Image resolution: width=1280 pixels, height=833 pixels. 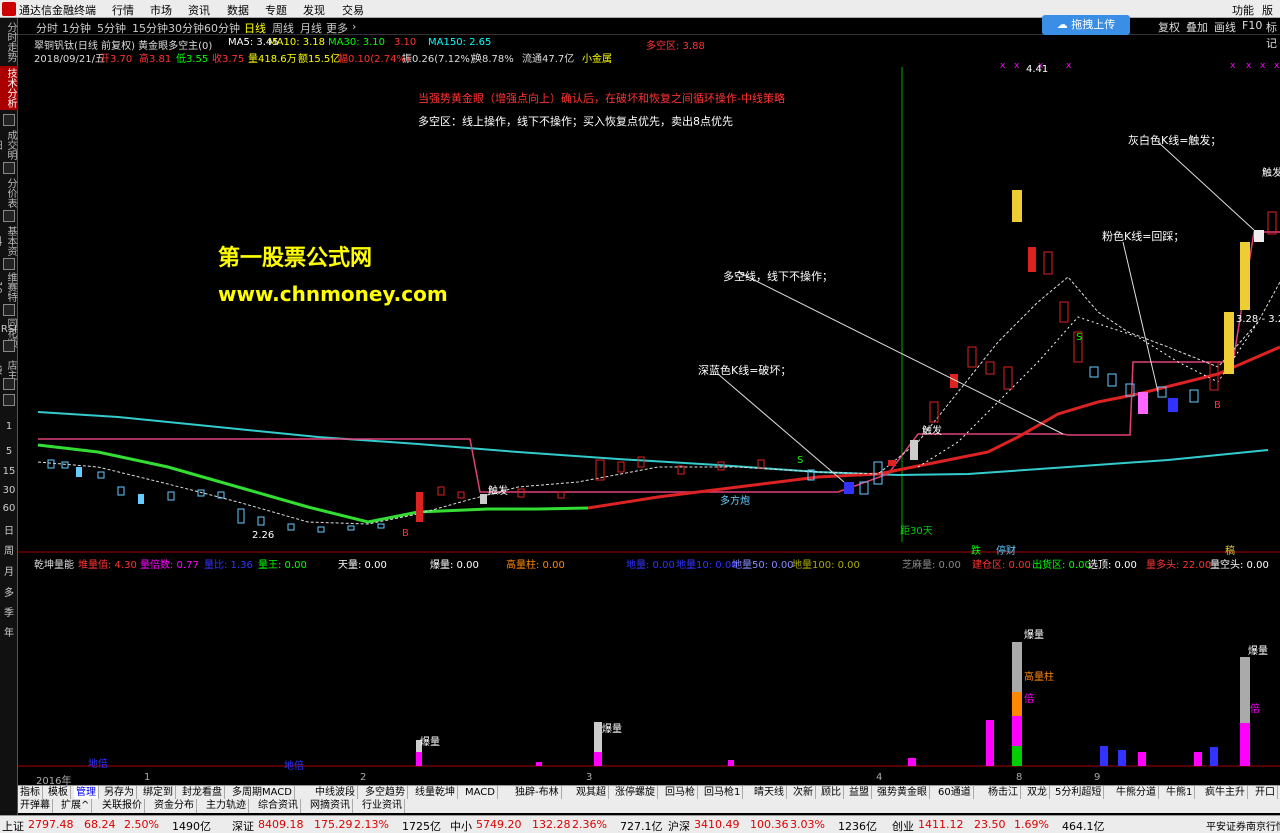 I want to click on info-tab: 扩展^, so click(x=76, y=806).